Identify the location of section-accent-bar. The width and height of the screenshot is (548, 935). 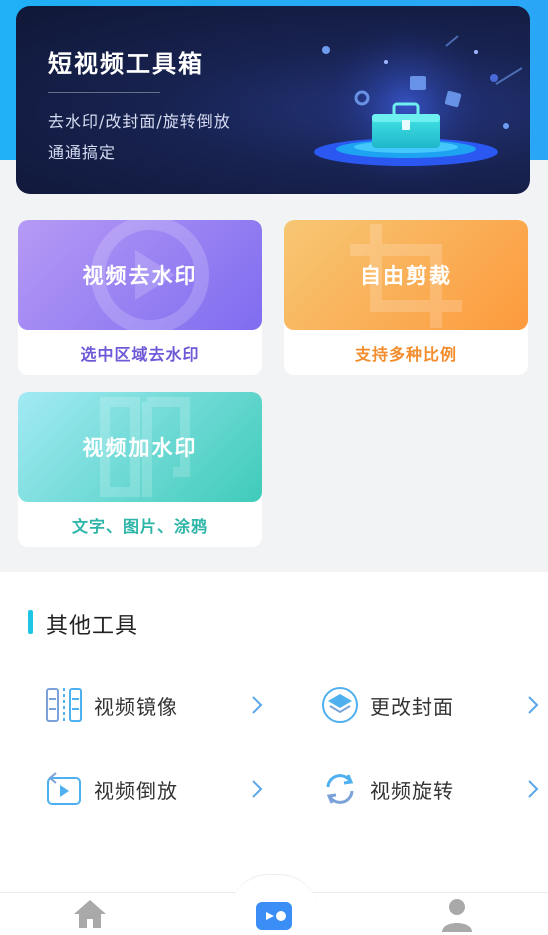
(30, 622).